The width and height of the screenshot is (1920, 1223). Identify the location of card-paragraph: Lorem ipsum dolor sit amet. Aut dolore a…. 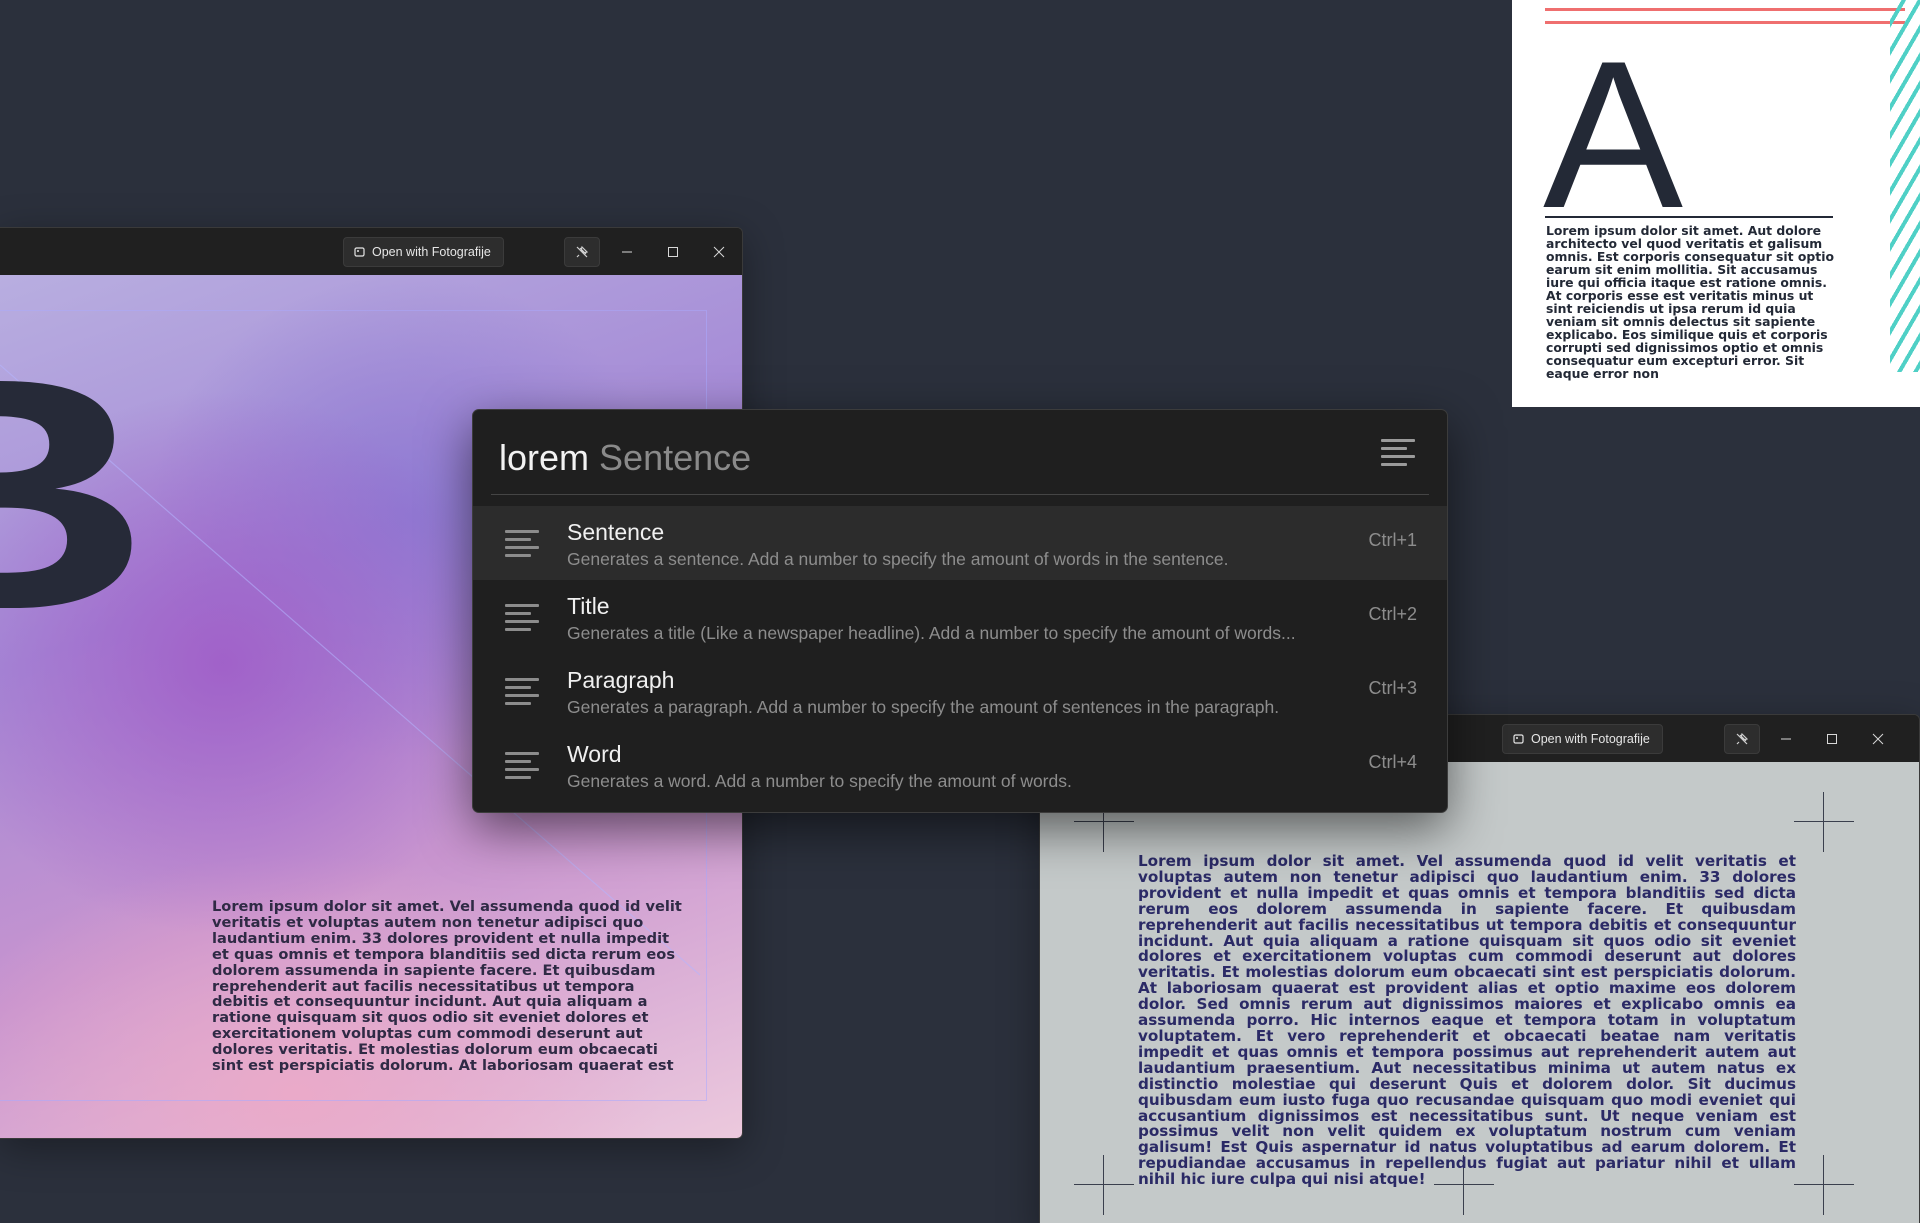
(1690, 302).